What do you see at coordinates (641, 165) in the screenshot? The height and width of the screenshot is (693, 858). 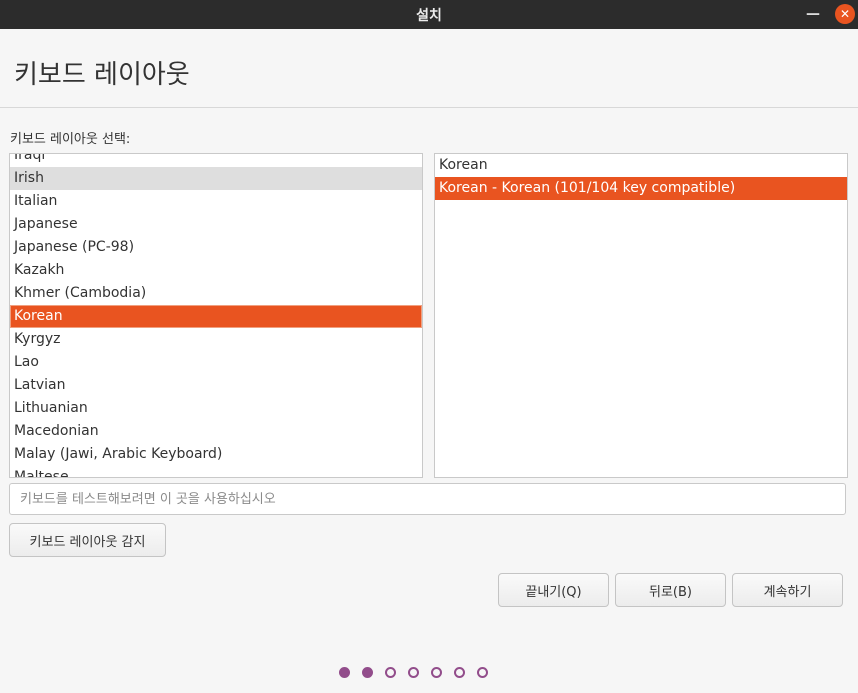 I see `variant-list-item: Korean` at bounding box center [641, 165].